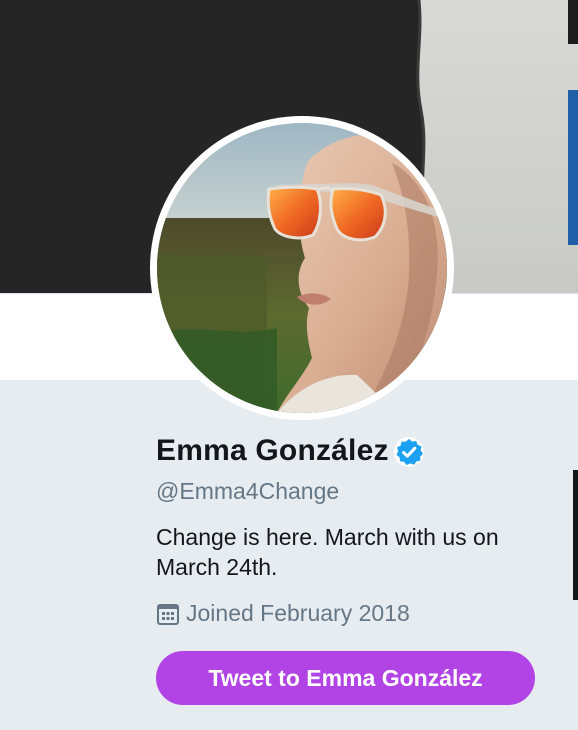 The width and height of the screenshot is (578, 730). I want to click on display-name: Emma González, so click(290, 451).